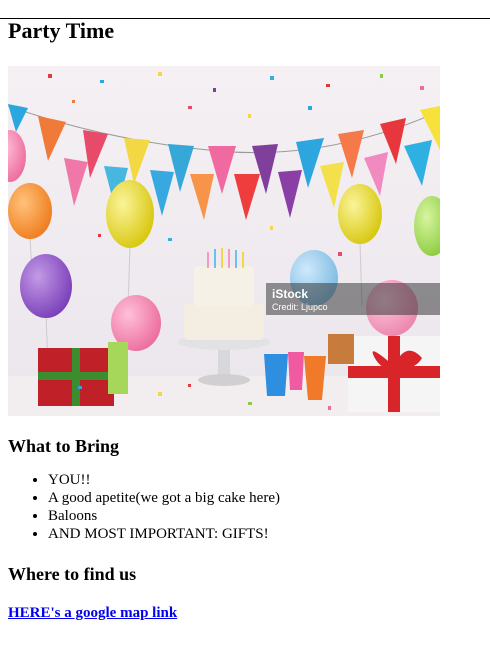  What do you see at coordinates (245, 18) in the screenshot?
I see `top-border` at bounding box center [245, 18].